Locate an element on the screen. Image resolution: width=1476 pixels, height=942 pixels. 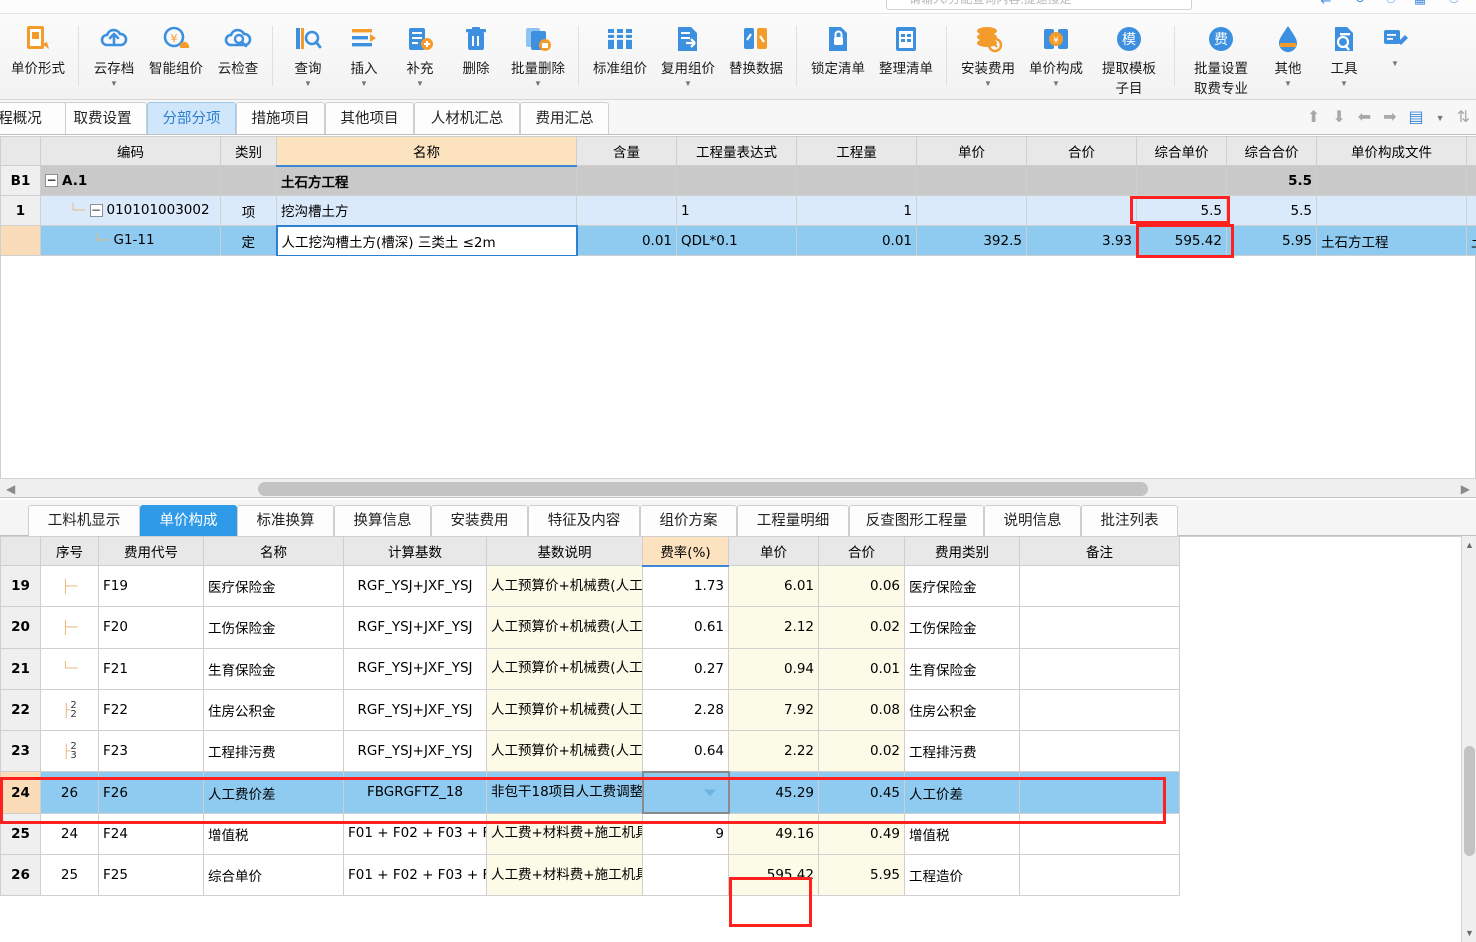
bottom-cell-rowhdr: 23 is located at coordinates (20, 751).